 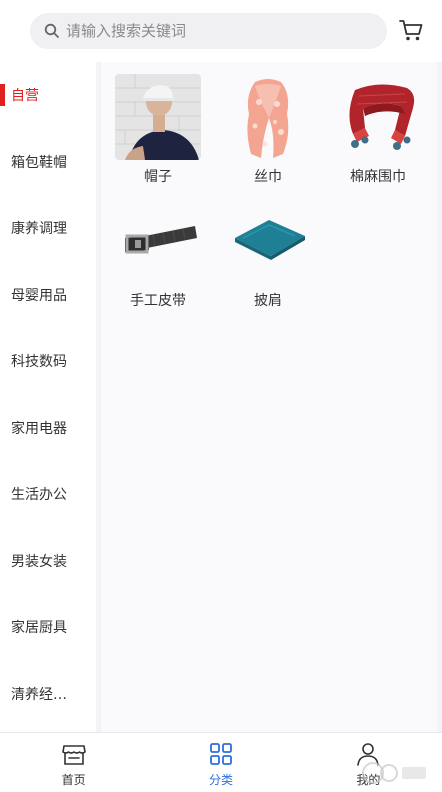 I want to click on shawl-photo, so click(x=268, y=241).